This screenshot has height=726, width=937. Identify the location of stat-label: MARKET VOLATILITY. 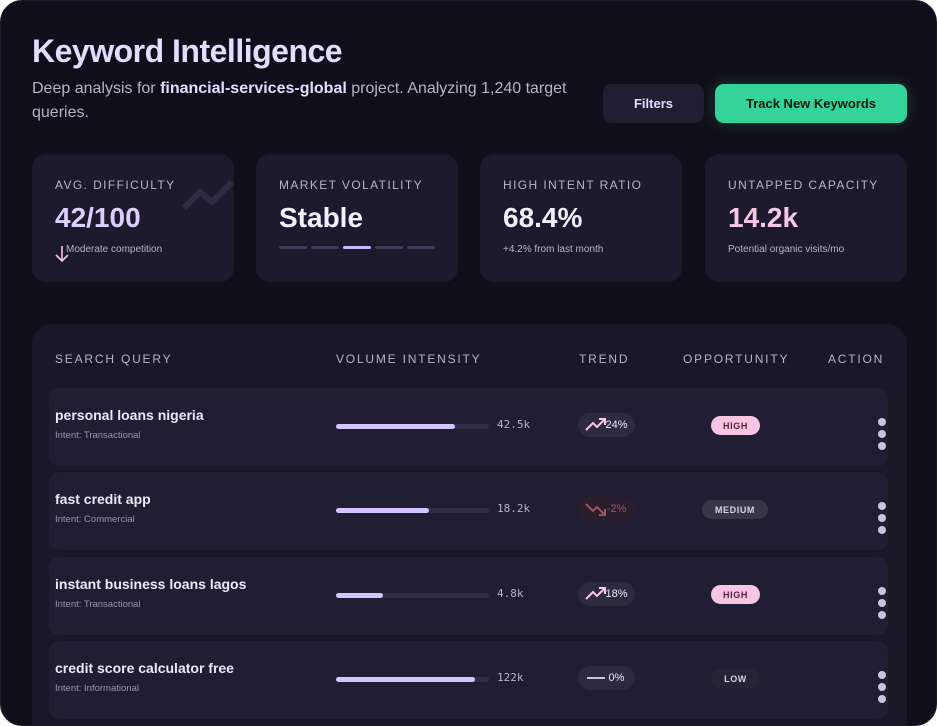
(351, 185).